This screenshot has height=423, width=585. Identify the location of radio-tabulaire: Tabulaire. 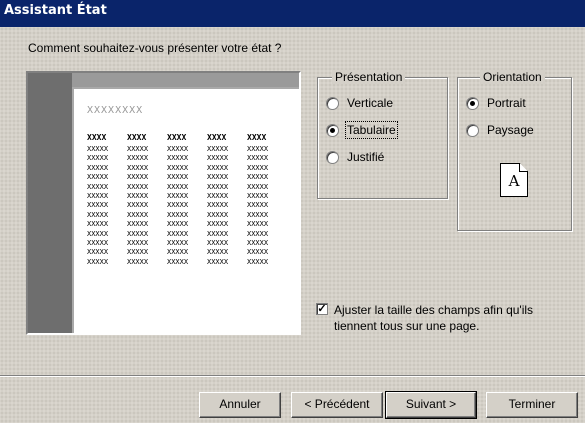
(362, 130).